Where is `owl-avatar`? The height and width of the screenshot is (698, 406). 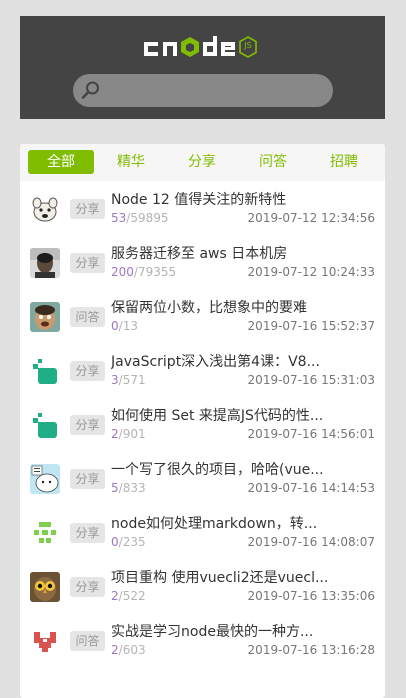 owl-avatar is located at coordinates (45, 587).